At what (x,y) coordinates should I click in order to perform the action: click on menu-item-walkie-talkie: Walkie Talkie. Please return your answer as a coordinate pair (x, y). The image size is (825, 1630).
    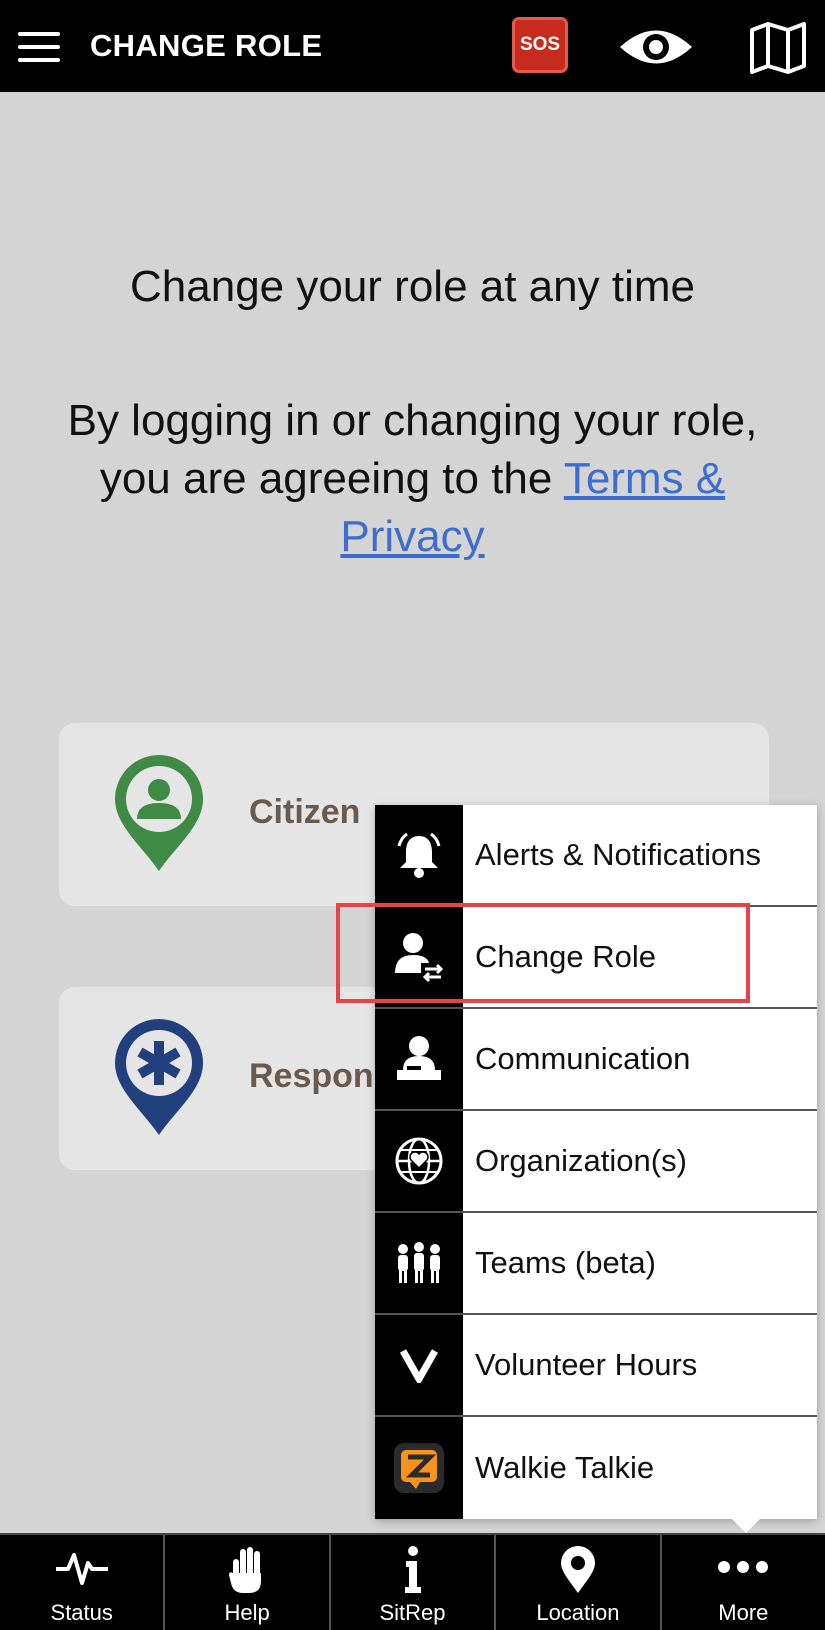
    Looking at the image, I should click on (596, 1468).